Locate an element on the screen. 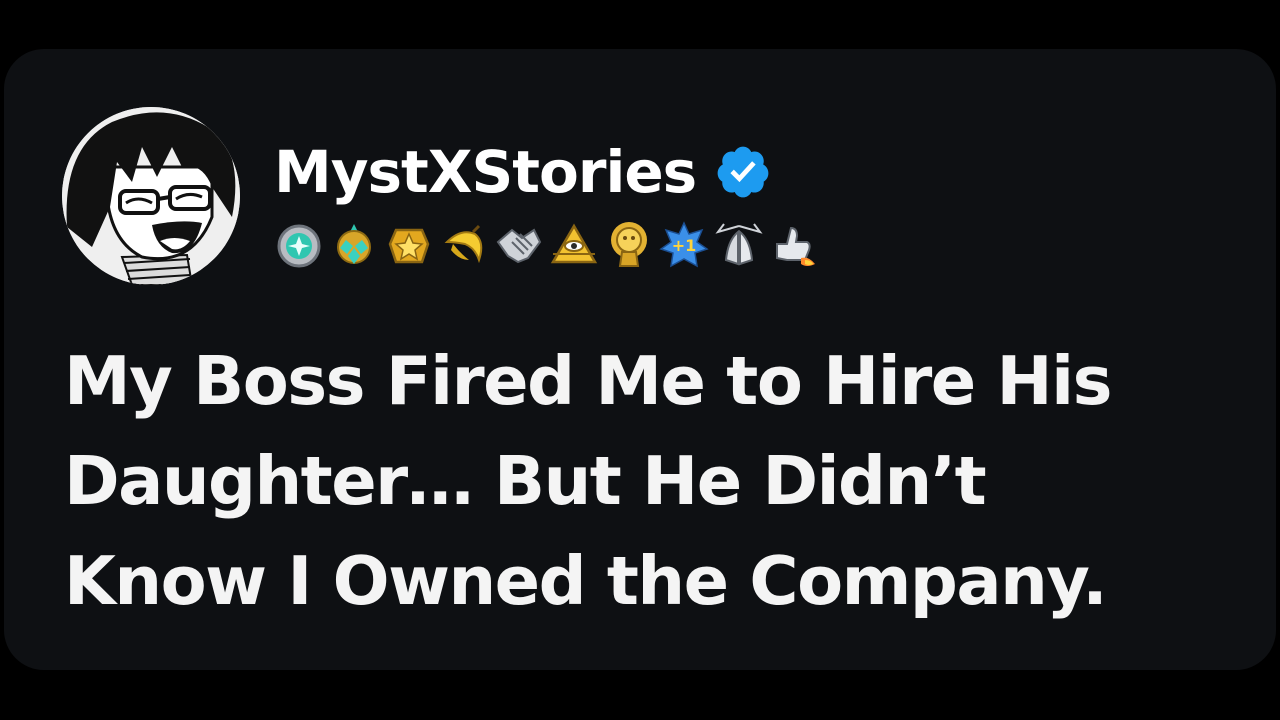 The width and height of the screenshot is (1280, 720). gold-star-badge-icon is located at coordinates (409, 245).